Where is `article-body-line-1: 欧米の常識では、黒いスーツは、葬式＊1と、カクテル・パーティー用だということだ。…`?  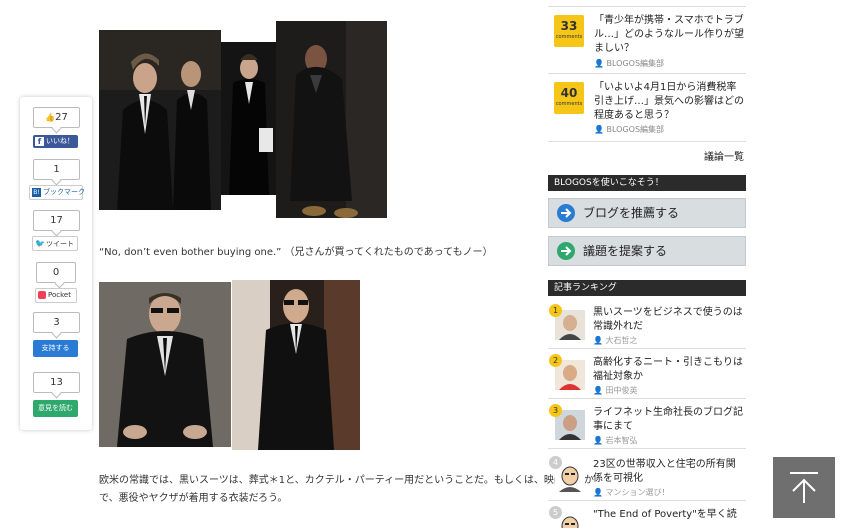 article-body-line-1: 欧米の常識では、黒いスーツは、葬式＊1と、カクテル・パーティー用だということだ。… is located at coordinates (346, 480).